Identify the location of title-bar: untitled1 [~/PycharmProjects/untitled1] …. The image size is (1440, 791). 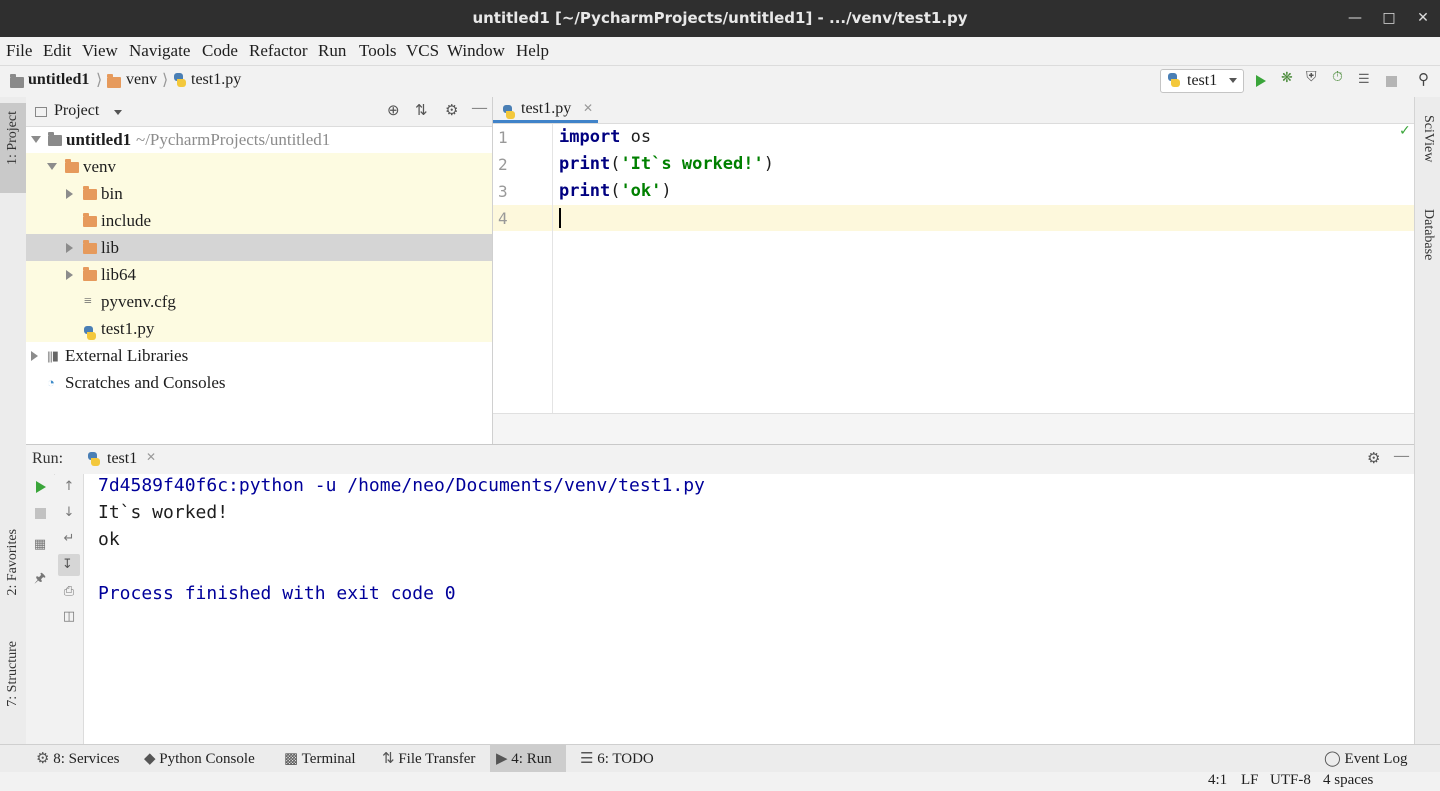
(720, 18).